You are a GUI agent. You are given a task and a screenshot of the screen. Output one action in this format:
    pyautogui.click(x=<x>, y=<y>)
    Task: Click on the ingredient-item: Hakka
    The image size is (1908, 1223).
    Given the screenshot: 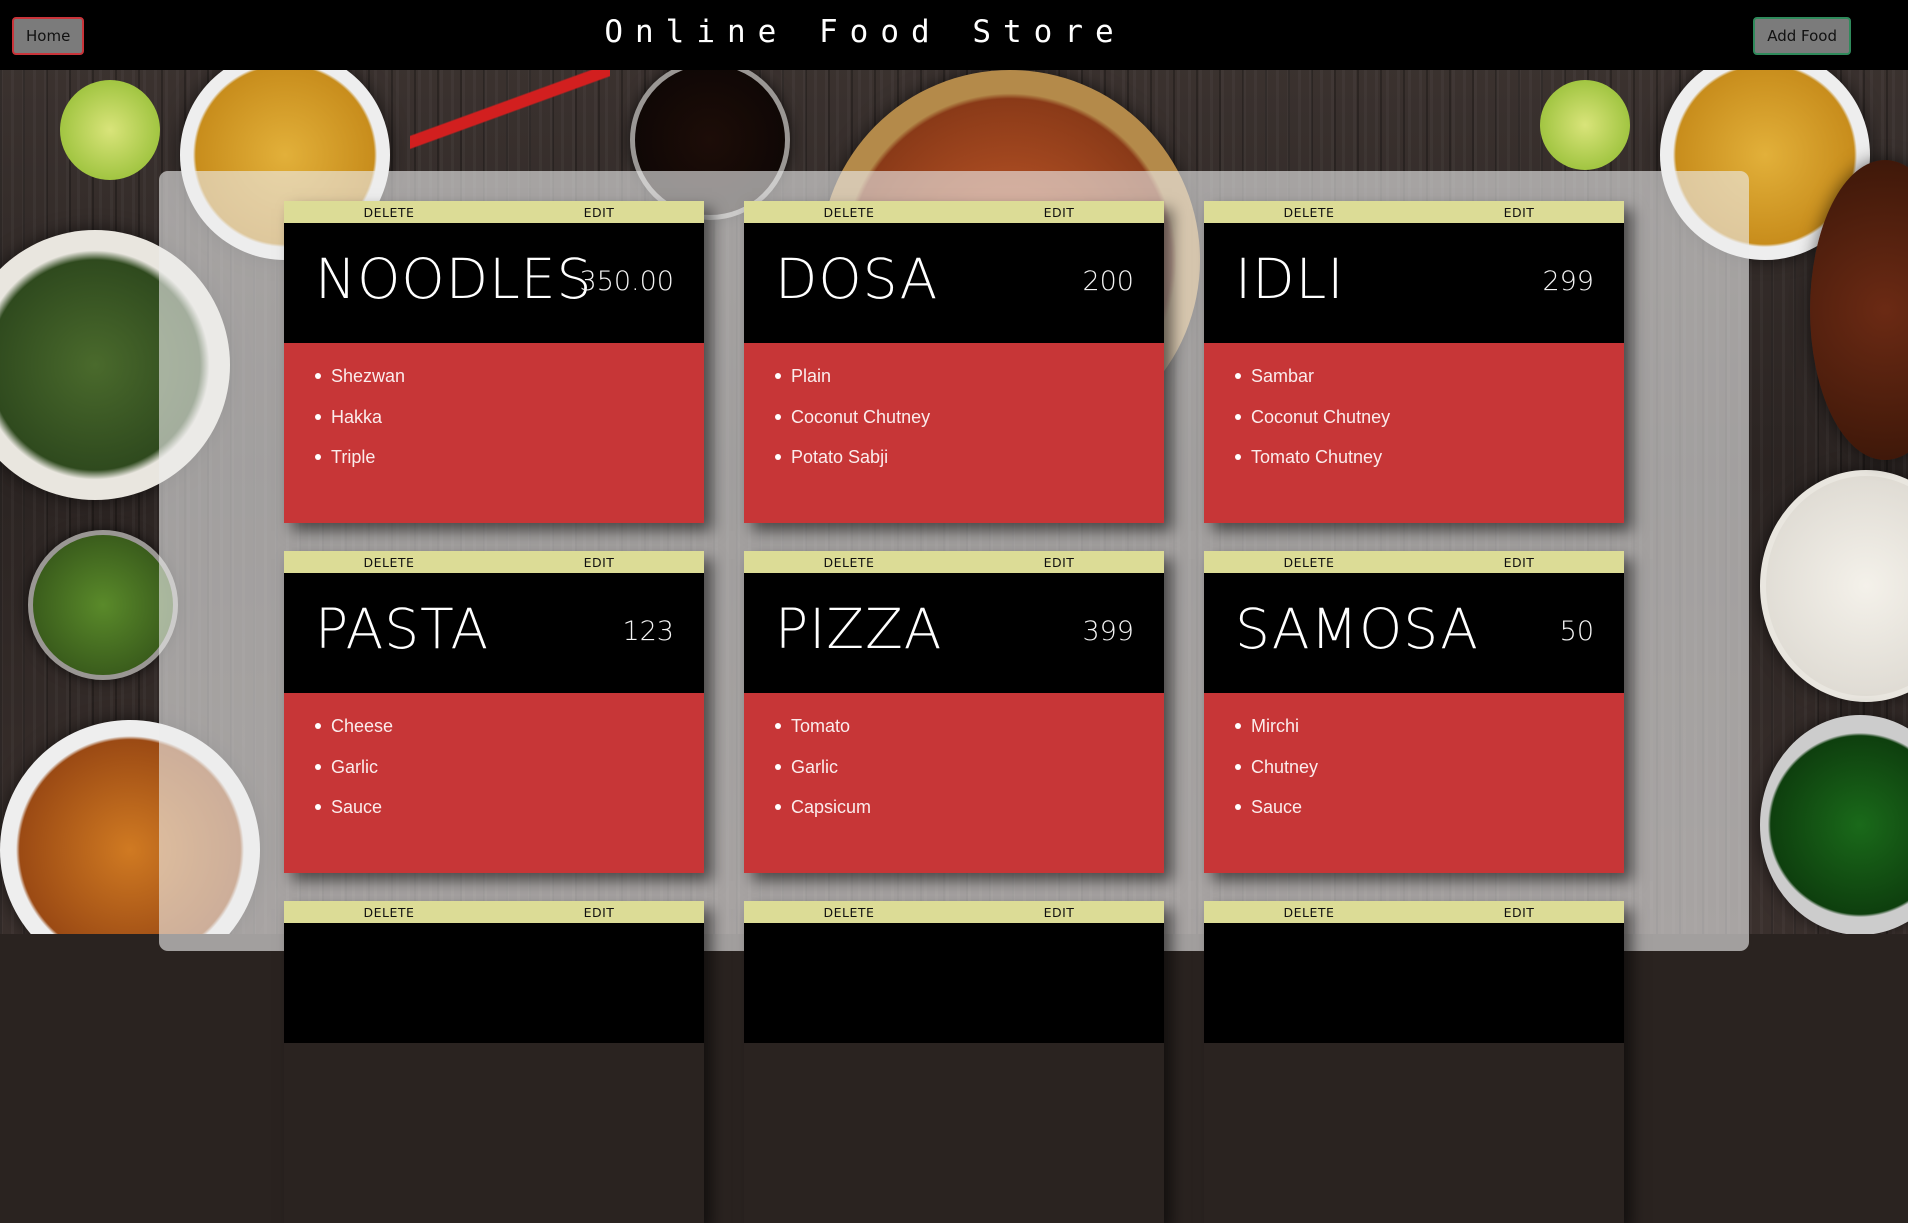 What is the action you would take?
    pyautogui.click(x=509, y=417)
    